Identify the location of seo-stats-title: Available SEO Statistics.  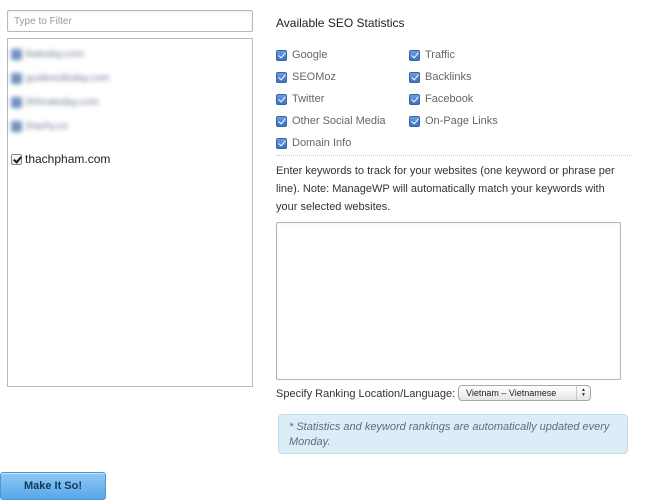
(340, 23).